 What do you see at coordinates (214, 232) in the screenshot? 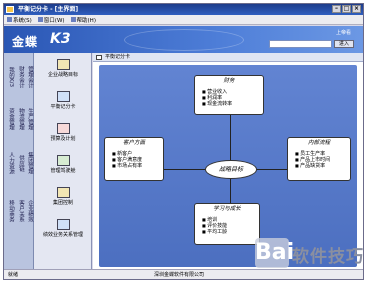
I see `learning-item: 平均工龄` at bounding box center [214, 232].